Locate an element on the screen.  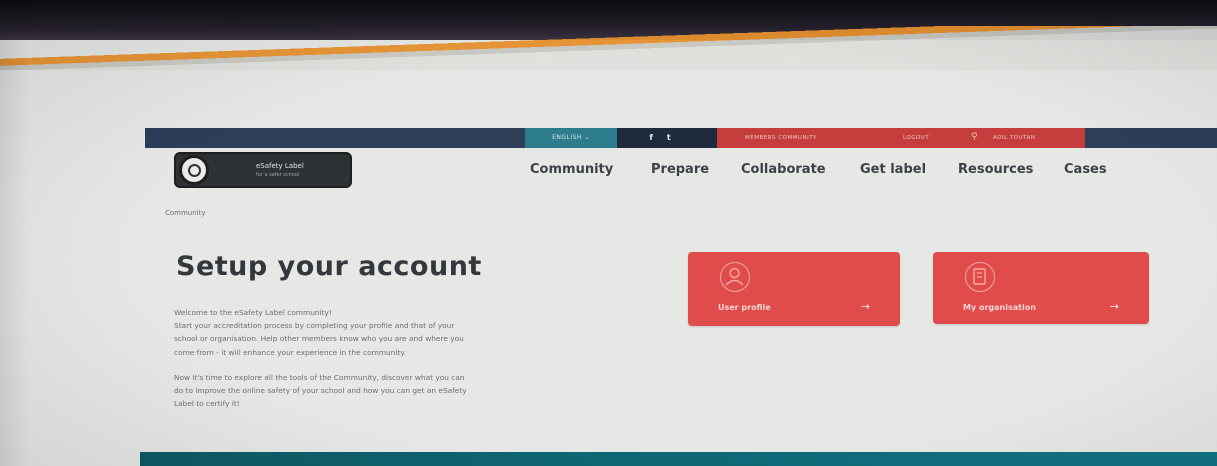
nav-item-prepare: Prepare is located at coordinates (680, 169).